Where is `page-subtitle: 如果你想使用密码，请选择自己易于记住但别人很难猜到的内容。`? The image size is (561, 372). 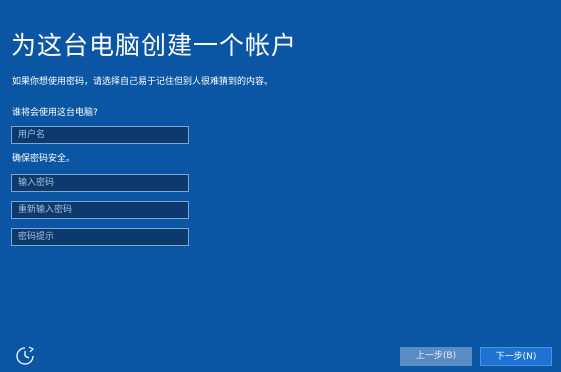 page-subtitle: 如果你想使用密码，请选择自己易于记住但别人很难猜到的内容。 is located at coordinates (143, 82).